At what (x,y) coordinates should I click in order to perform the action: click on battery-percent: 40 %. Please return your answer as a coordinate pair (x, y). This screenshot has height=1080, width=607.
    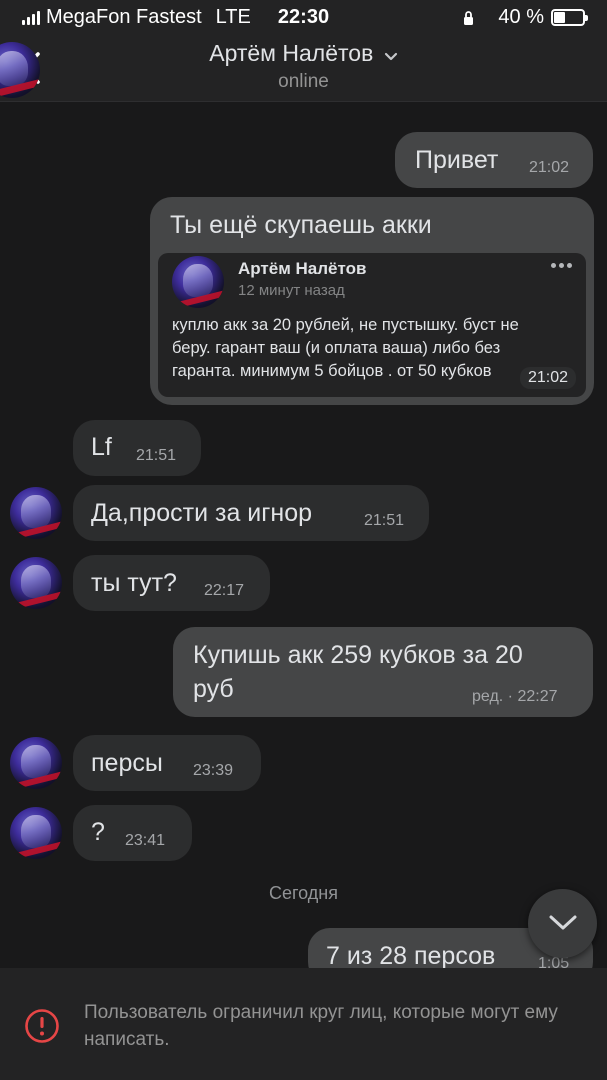
    Looking at the image, I should click on (521, 17).